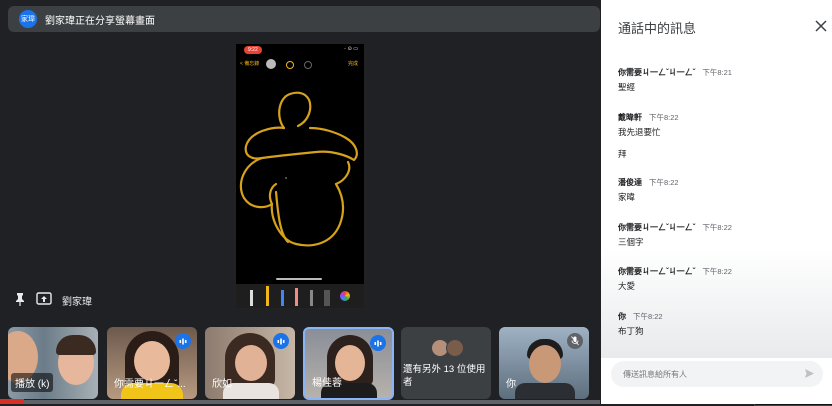 This screenshot has height=406, width=832. What do you see at coordinates (622, 154) in the screenshot?
I see `message-text: 拜` at bounding box center [622, 154].